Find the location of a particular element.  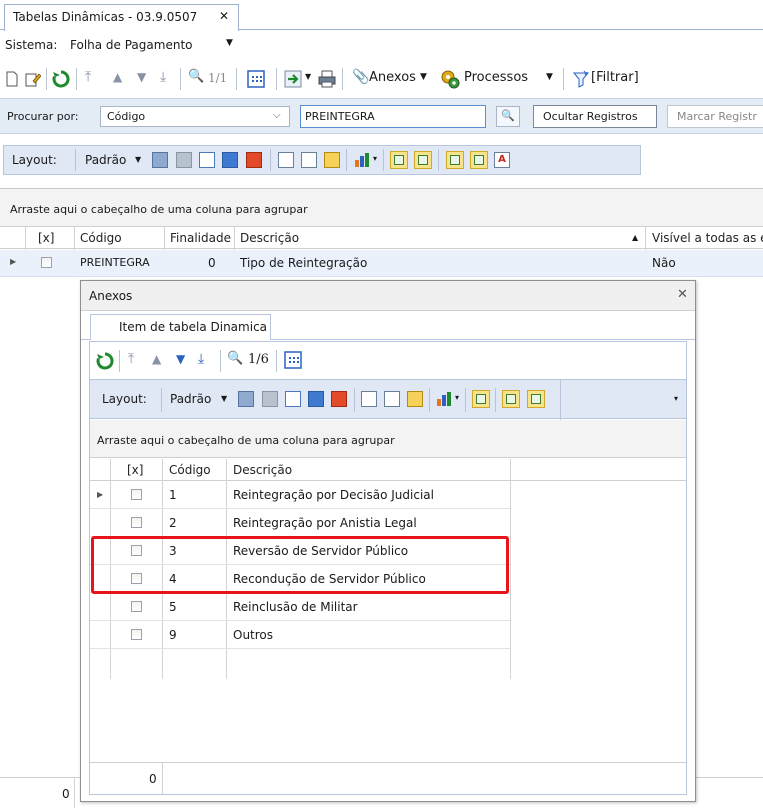

record-counter: 1/1 is located at coordinates (218, 78).